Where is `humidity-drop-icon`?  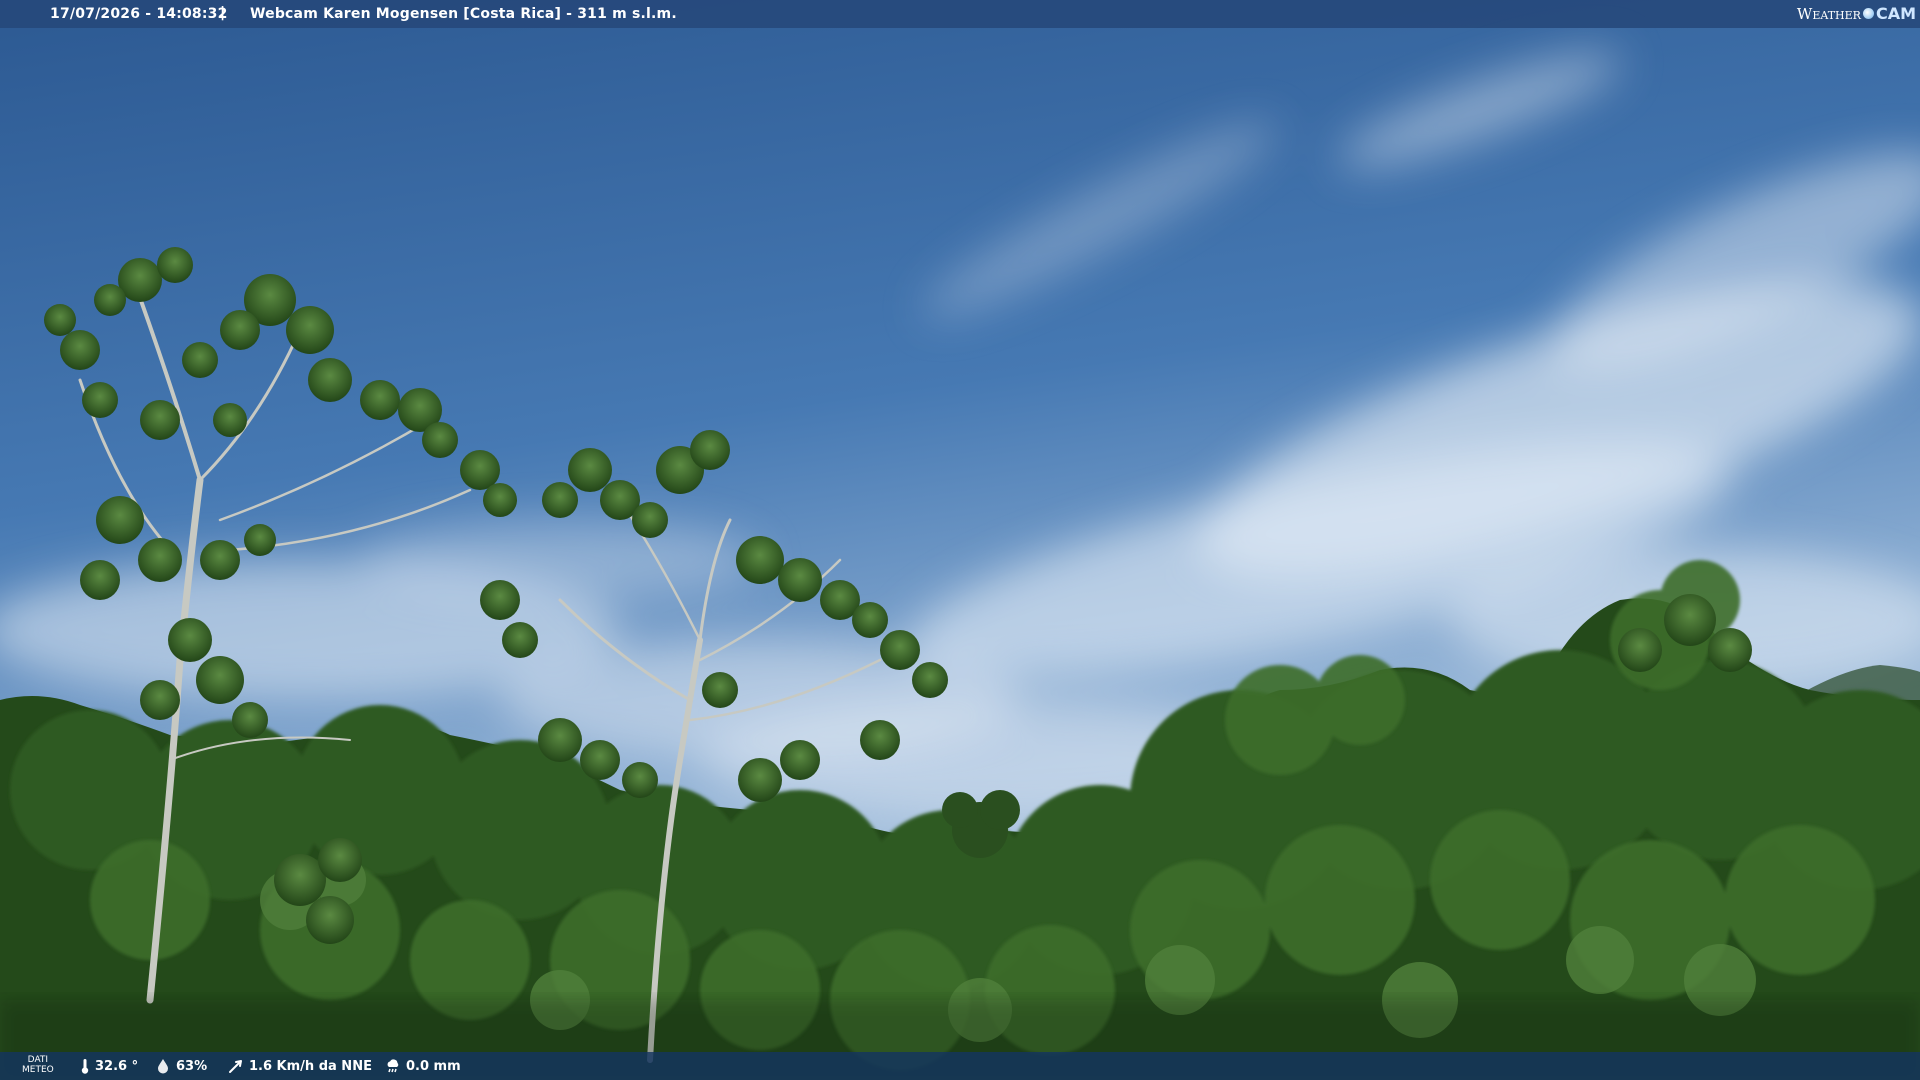
humidity-drop-icon is located at coordinates (163, 1066).